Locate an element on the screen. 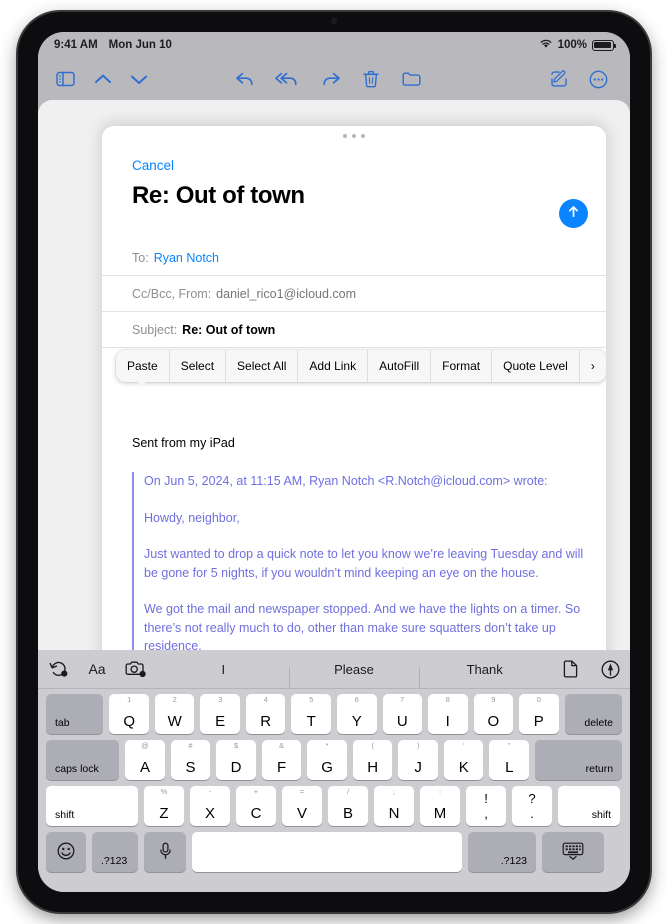  key-dismiss-keyboard is located at coordinates (573, 852).